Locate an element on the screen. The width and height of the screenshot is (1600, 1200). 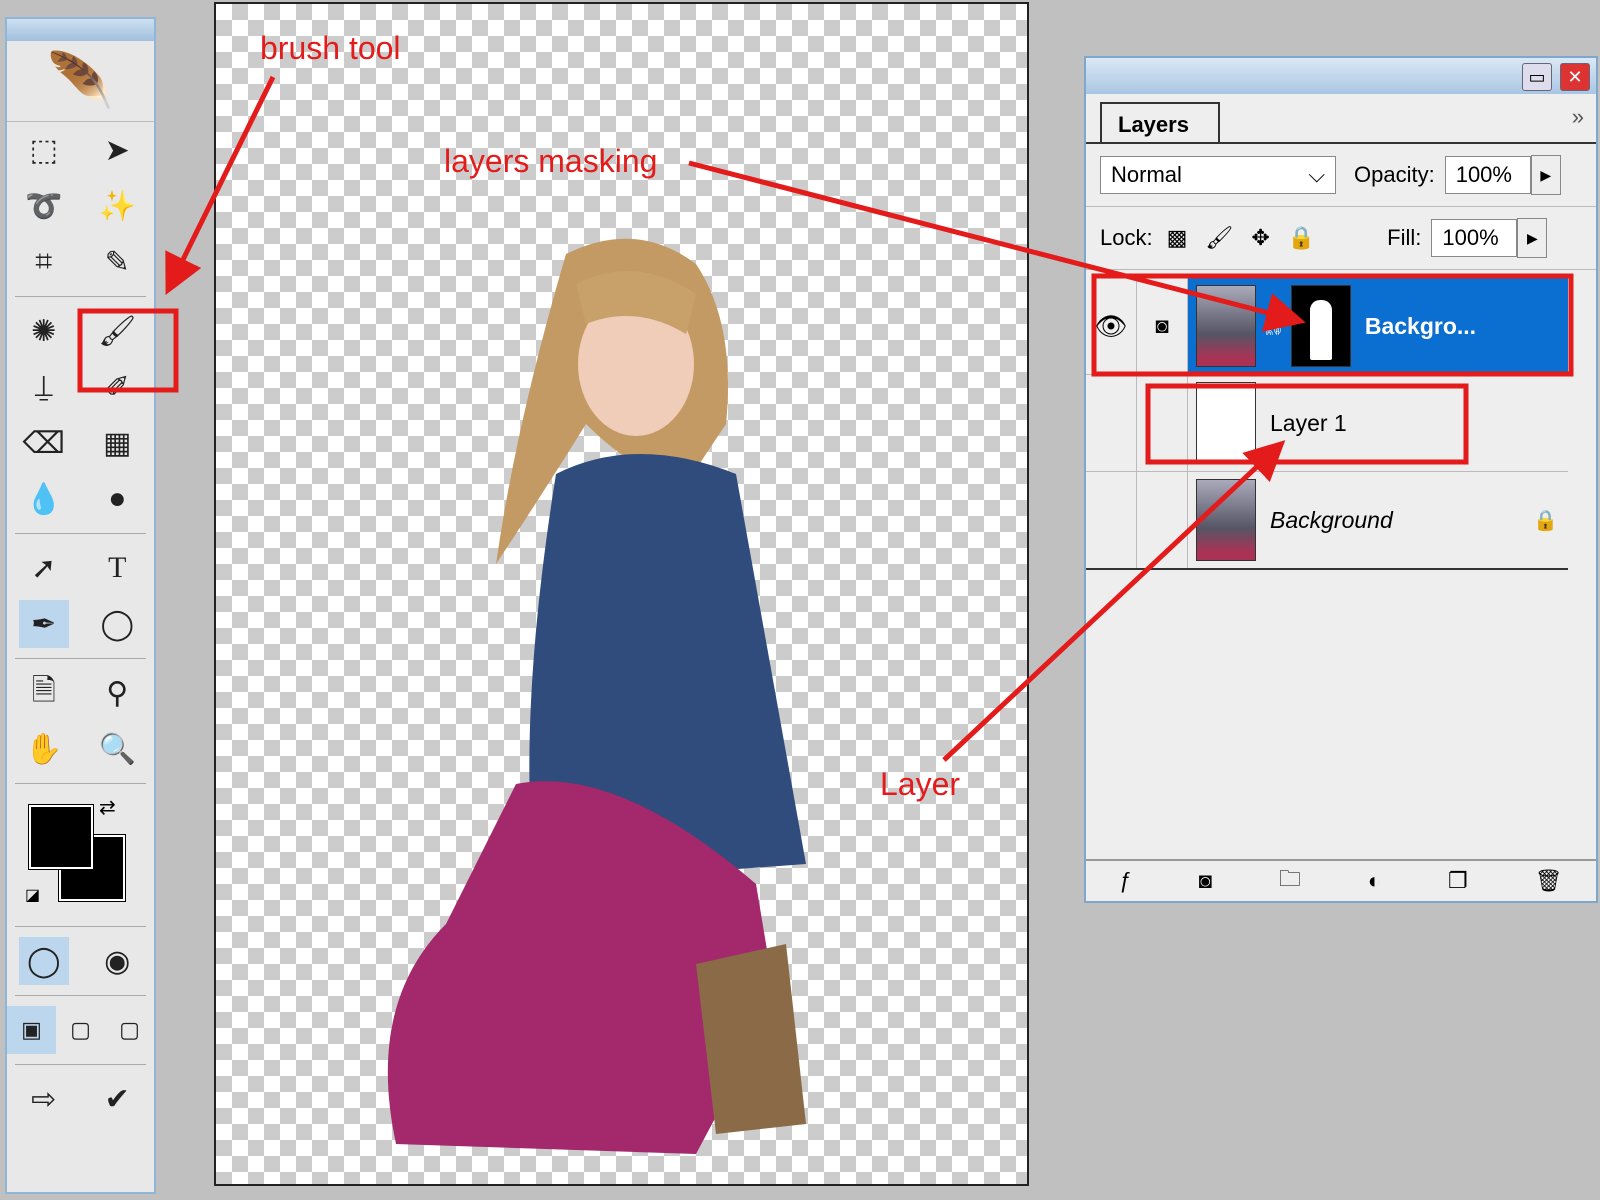
annotation-layers-masking: layers masking is located at coordinates (551, 161).